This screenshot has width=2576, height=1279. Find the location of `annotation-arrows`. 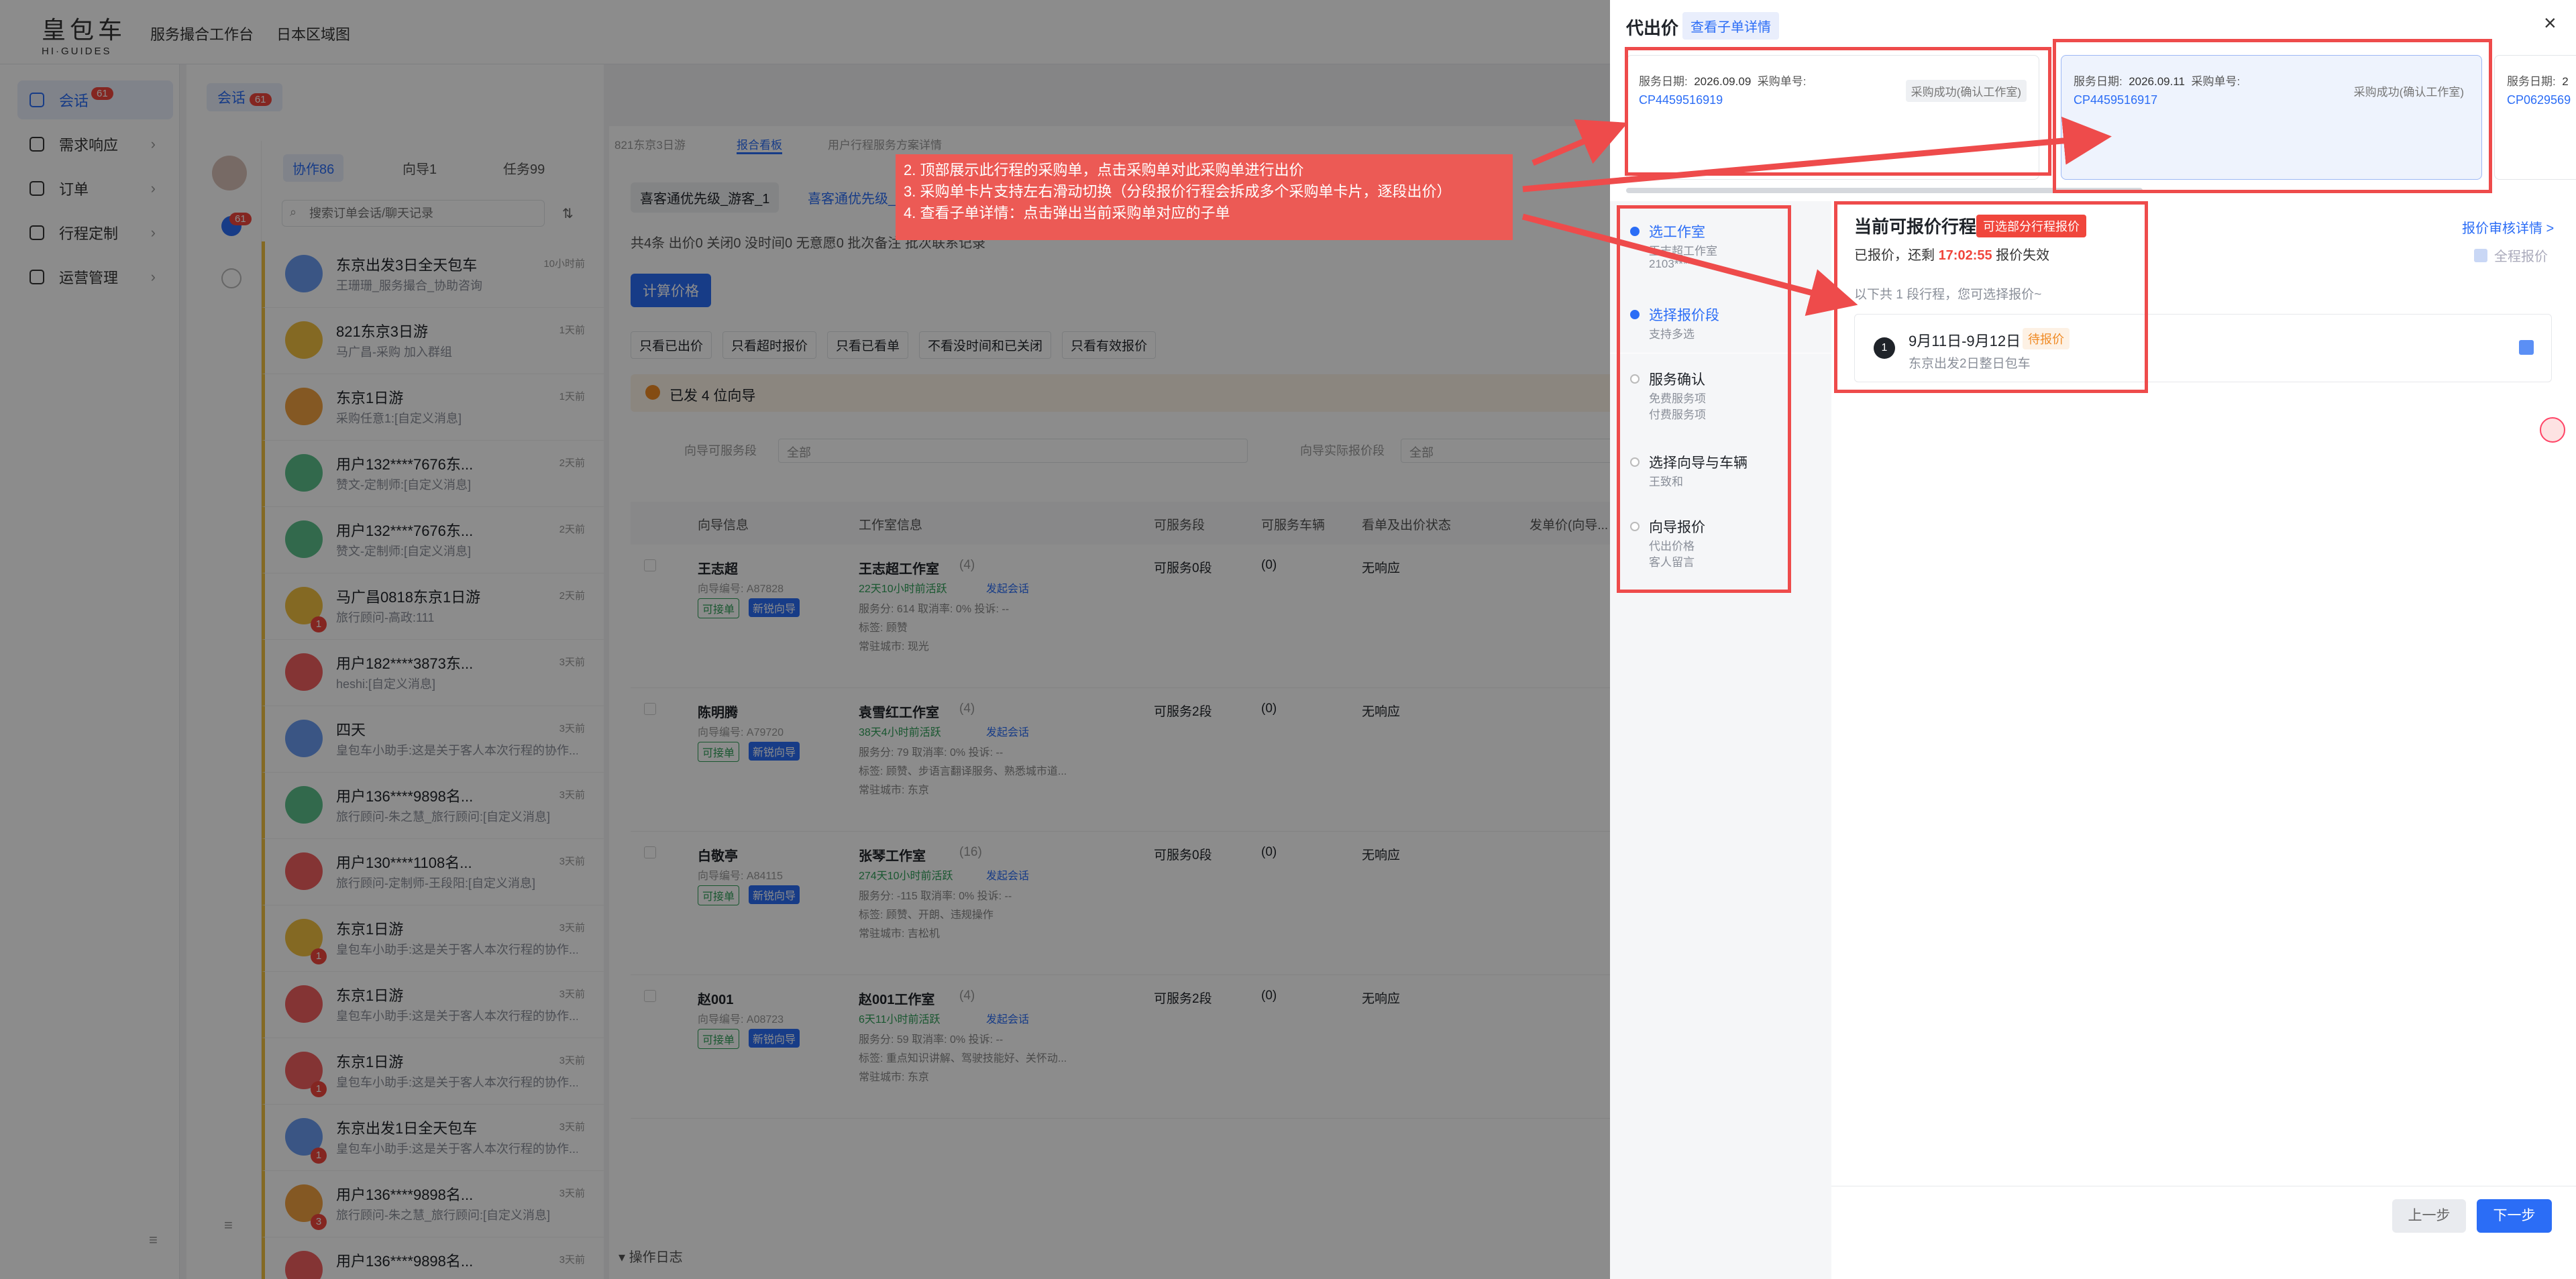

annotation-arrows is located at coordinates (1816, 217).